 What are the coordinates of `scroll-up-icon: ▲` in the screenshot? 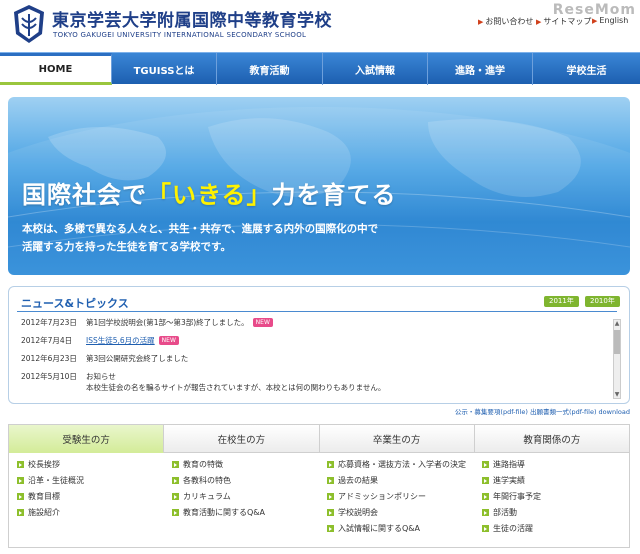 It's located at (617, 323).